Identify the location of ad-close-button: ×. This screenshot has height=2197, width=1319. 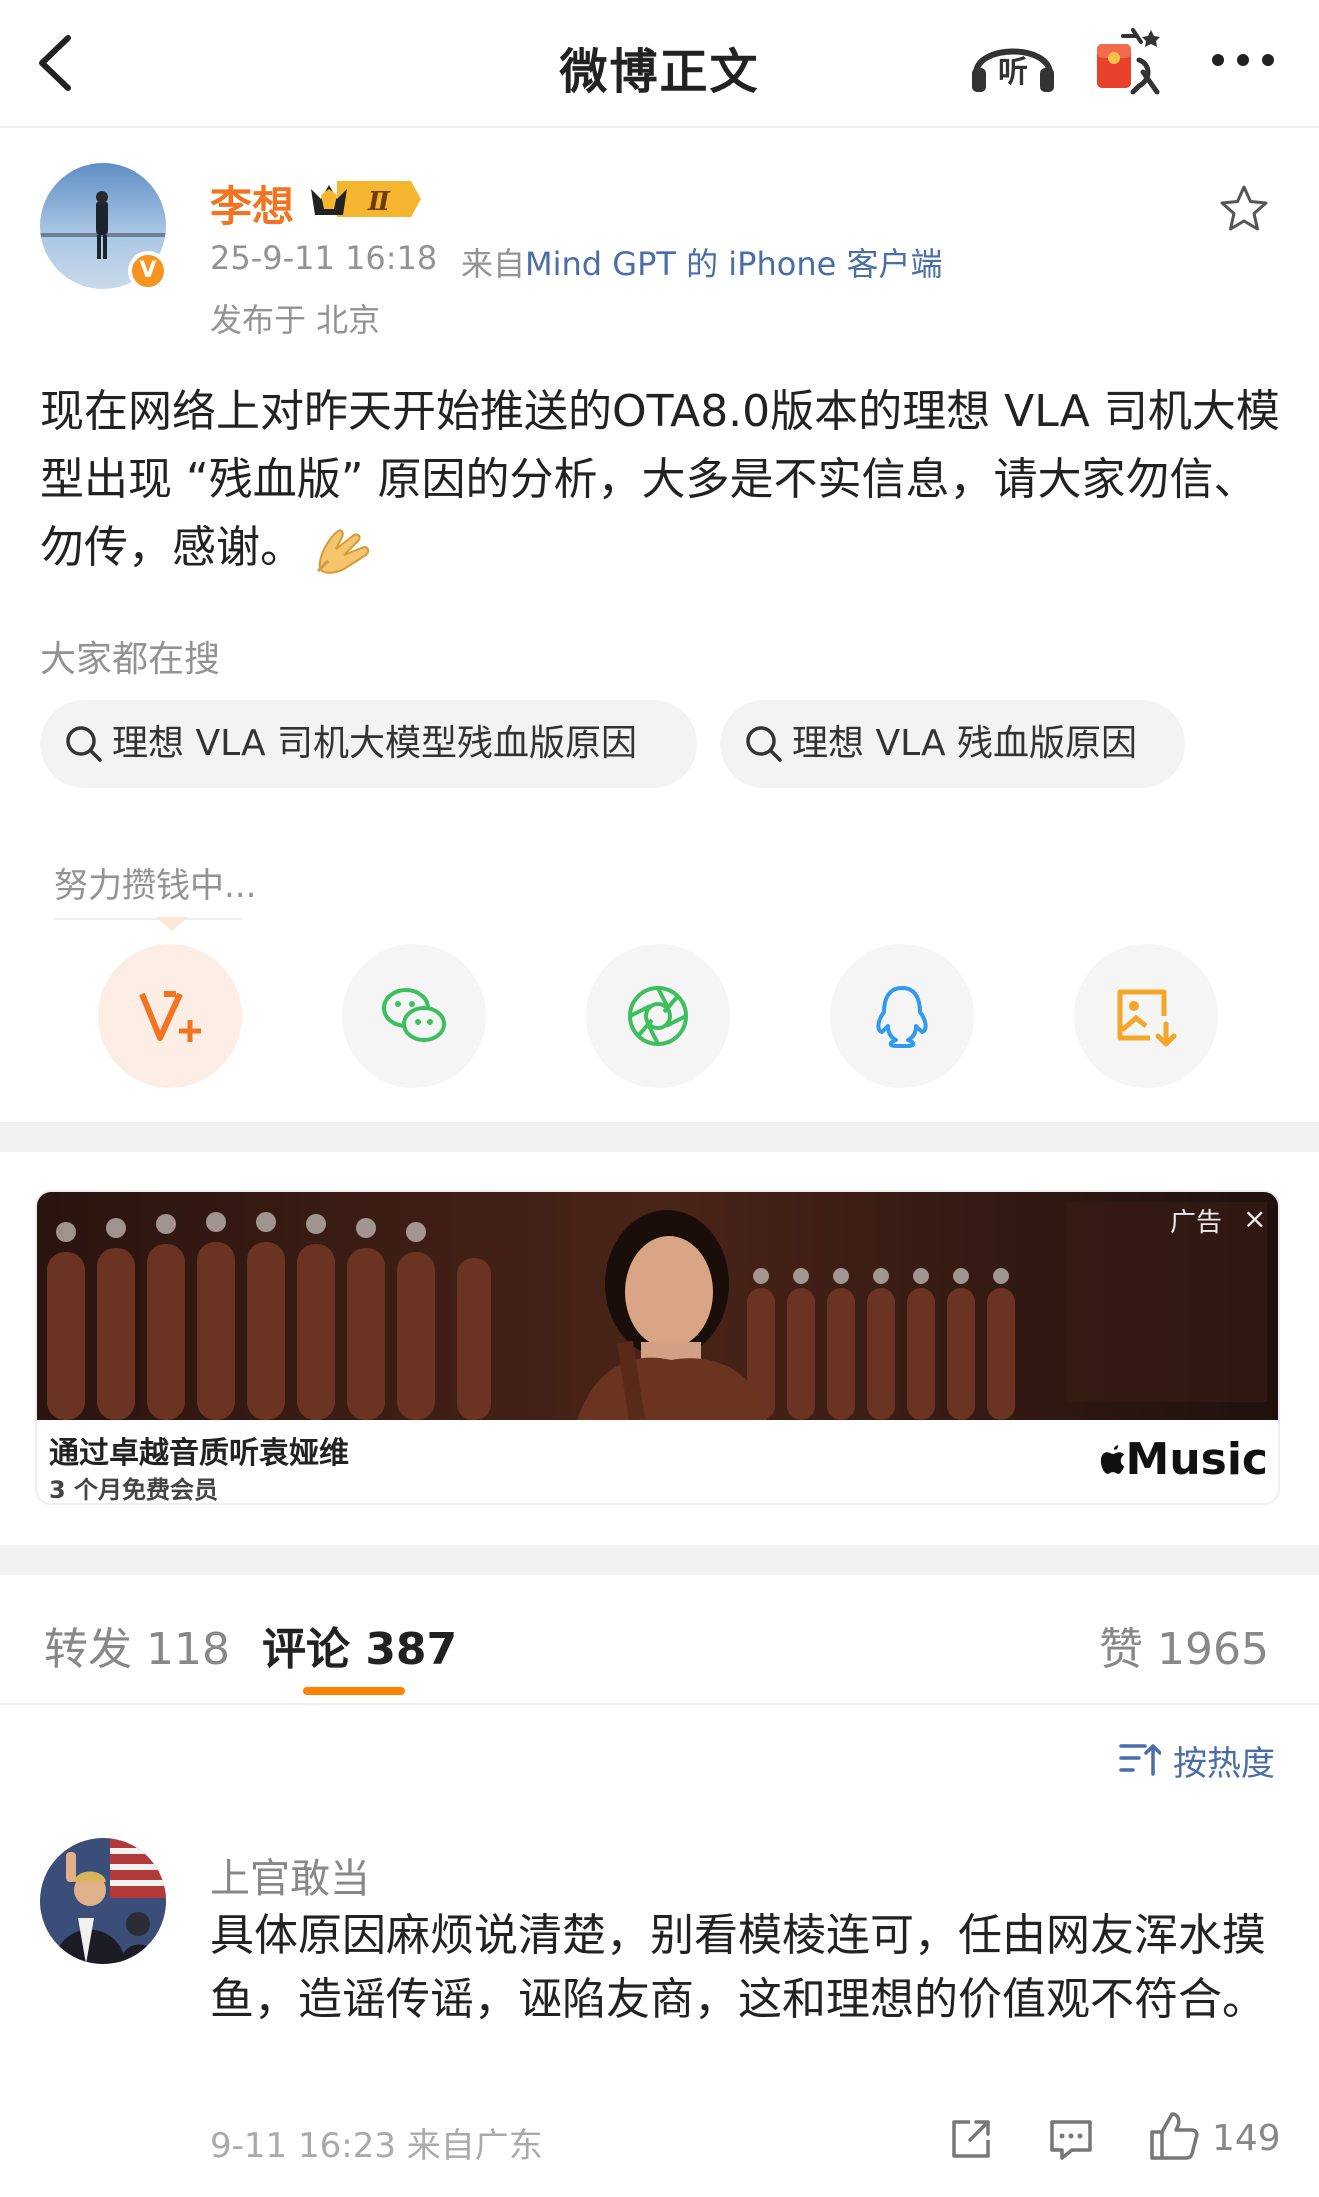
(1254, 1218).